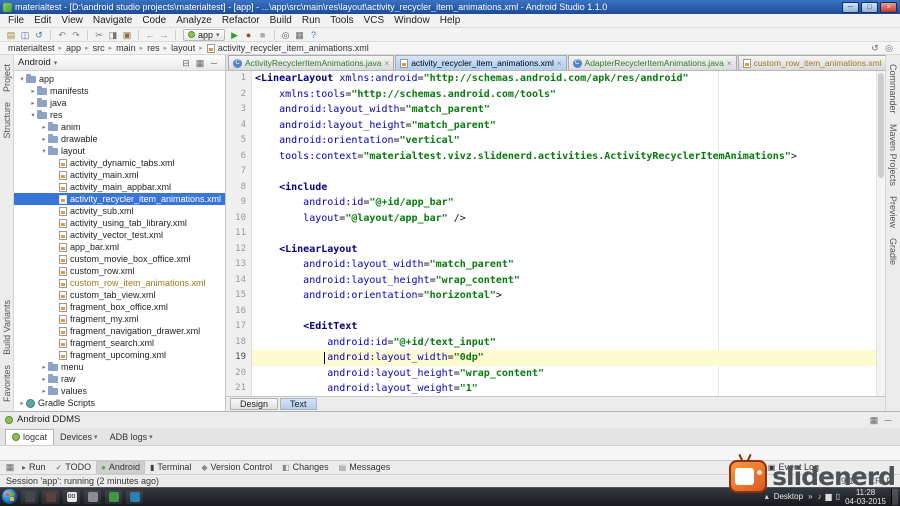  I want to click on code-line: android:orientation="vertical", so click(565, 141).